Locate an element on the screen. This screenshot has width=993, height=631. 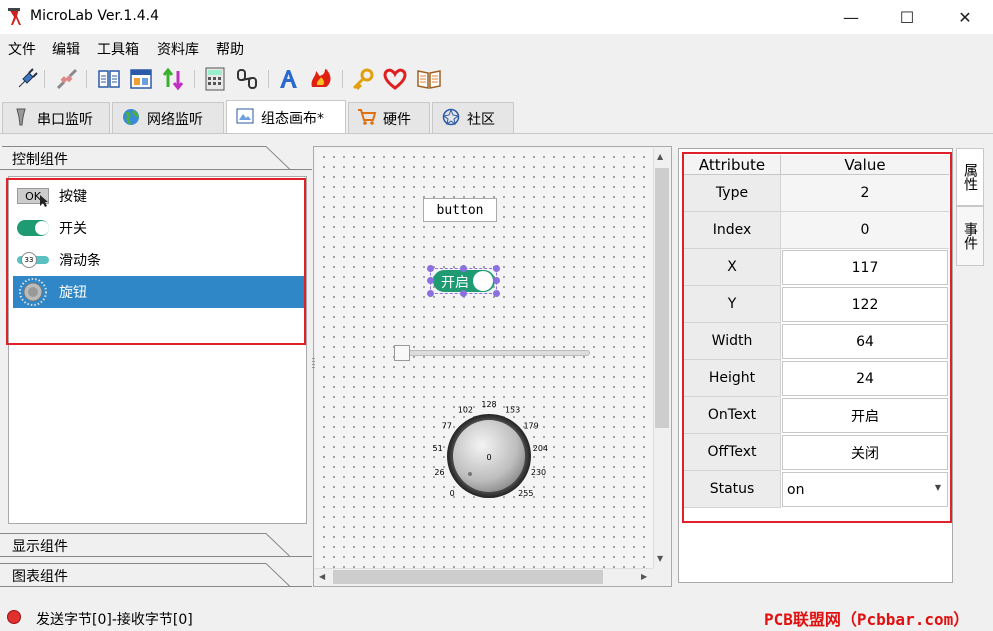
disconnect-icon is located at coordinates (67, 79).